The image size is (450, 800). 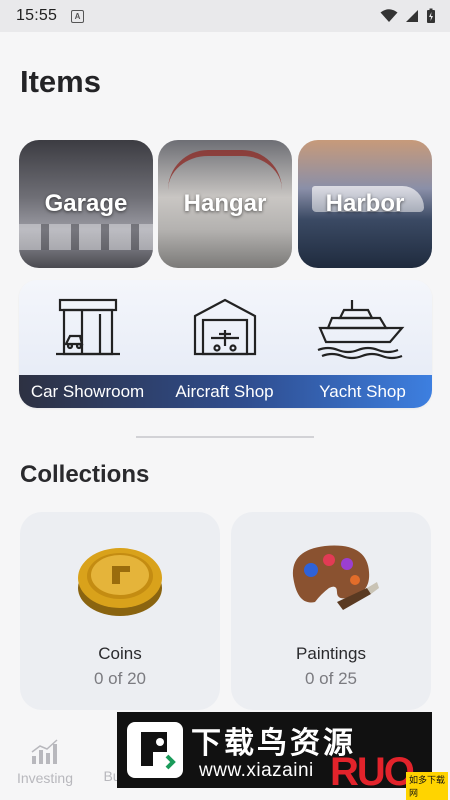 I want to click on harbor-card: Harbor, so click(x=365, y=204).